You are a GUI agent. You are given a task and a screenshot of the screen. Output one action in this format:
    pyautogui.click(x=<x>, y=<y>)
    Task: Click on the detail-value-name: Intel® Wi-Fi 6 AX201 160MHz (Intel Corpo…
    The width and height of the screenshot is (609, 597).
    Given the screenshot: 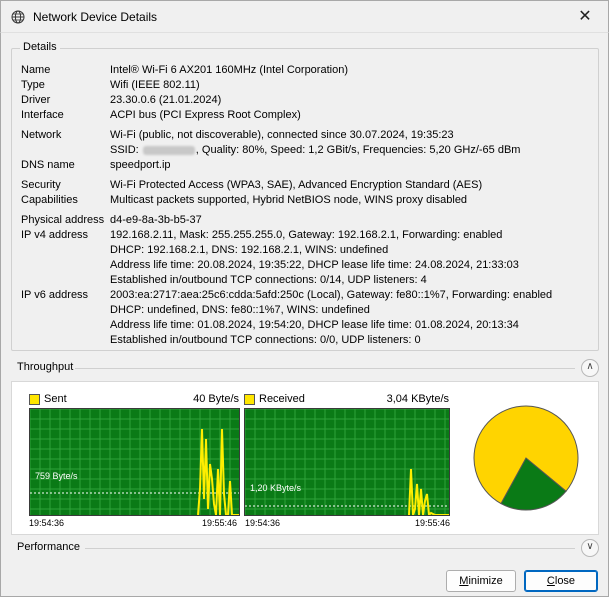 What is the action you would take?
    pyautogui.click(x=229, y=70)
    